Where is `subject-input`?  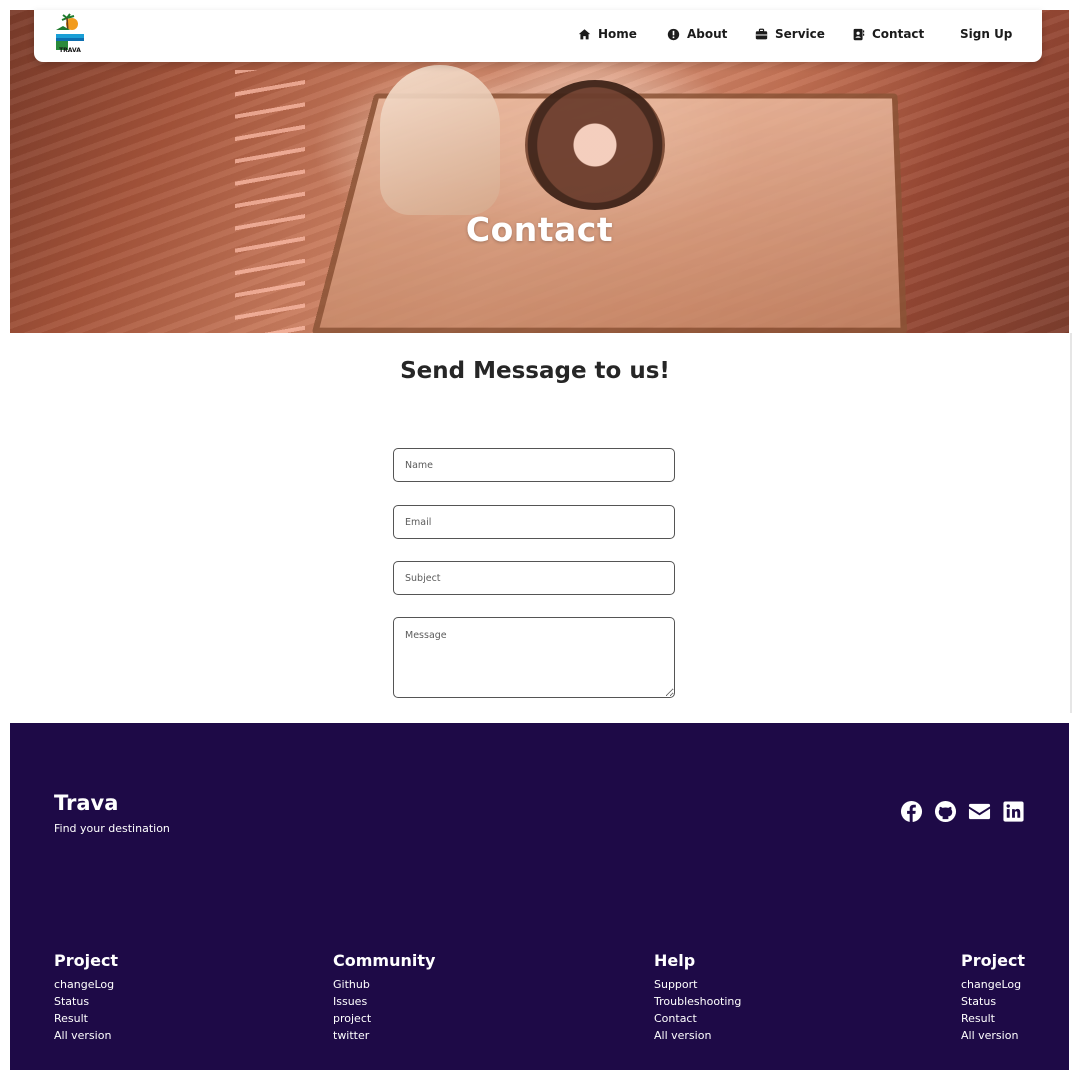
subject-input is located at coordinates (534, 578).